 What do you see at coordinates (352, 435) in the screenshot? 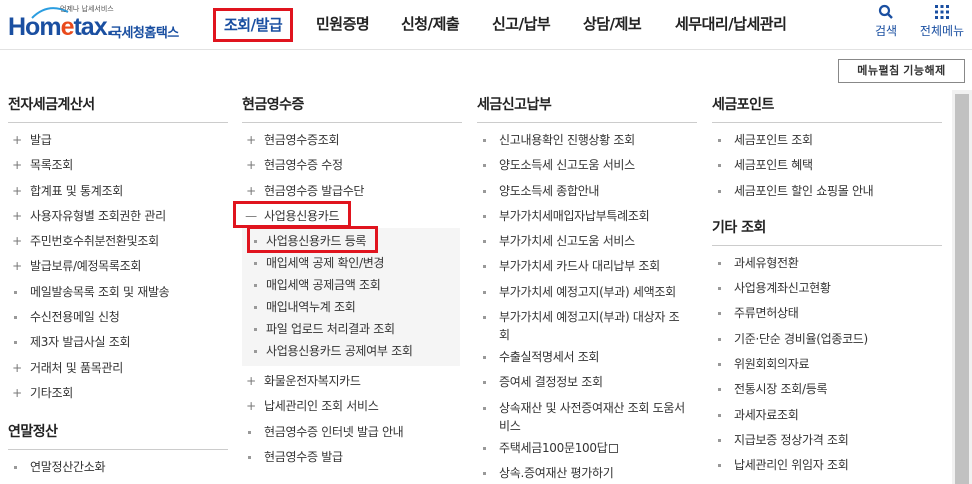
I see `menu-item: 현금영수증 인터넷 발급 안내` at bounding box center [352, 435].